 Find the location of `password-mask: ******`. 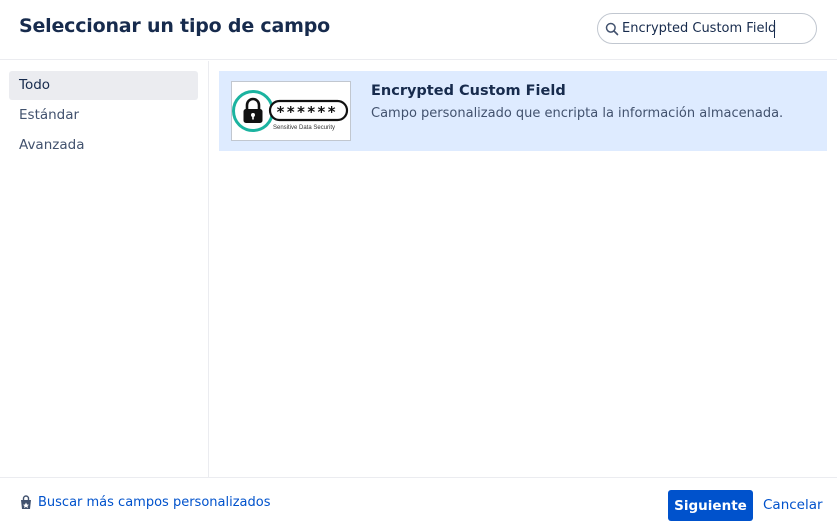

password-mask: ****** is located at coordinates (306, 112).